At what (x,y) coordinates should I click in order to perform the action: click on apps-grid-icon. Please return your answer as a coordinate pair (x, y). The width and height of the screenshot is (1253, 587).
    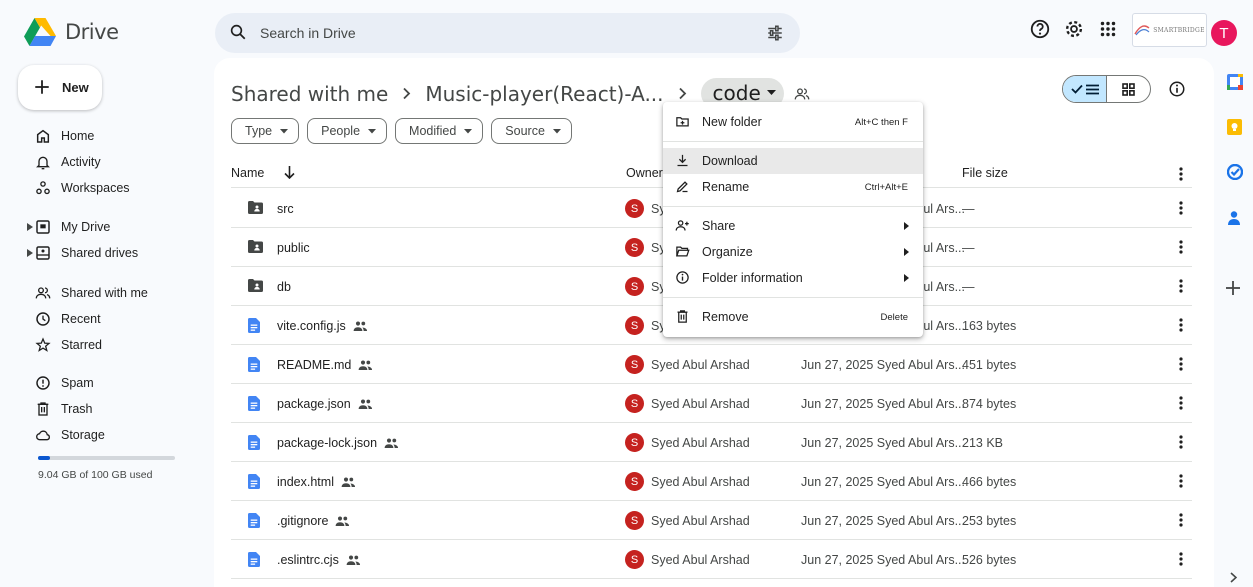
    Looking at the image, I should click on (1108, 29).